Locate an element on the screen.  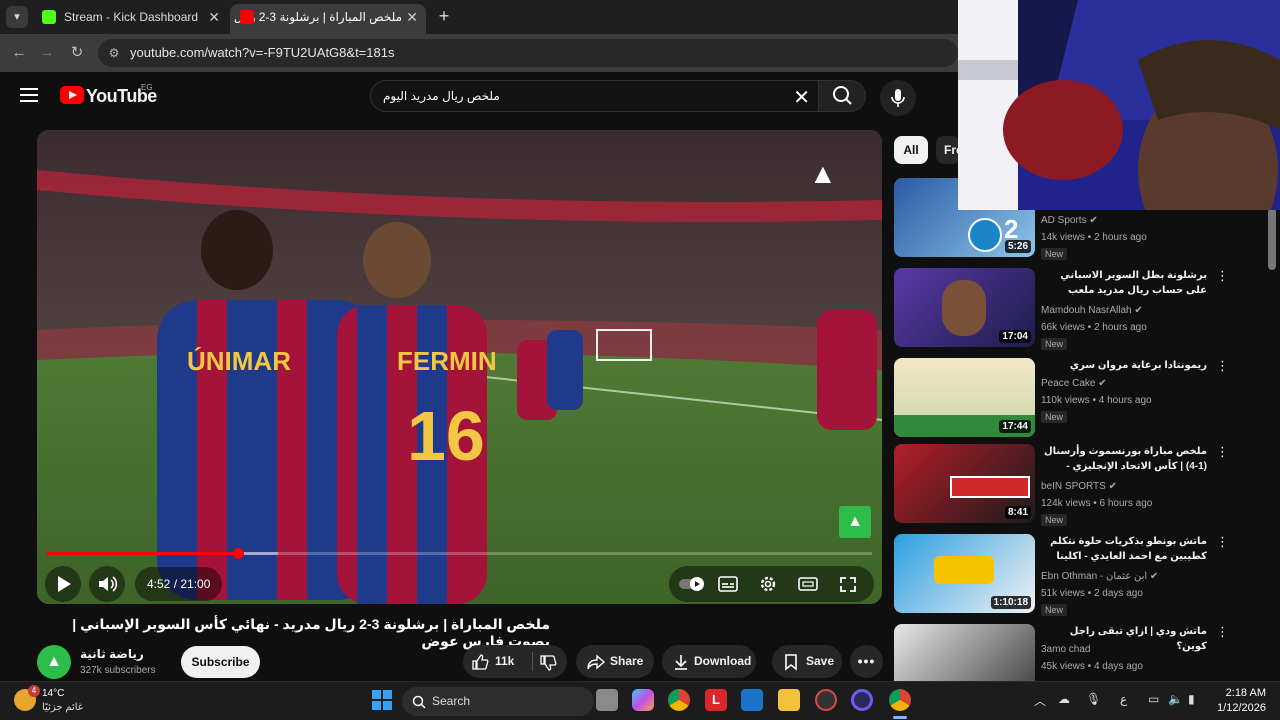
tab-search-button: ▾ is located at coordinates (17, 17).